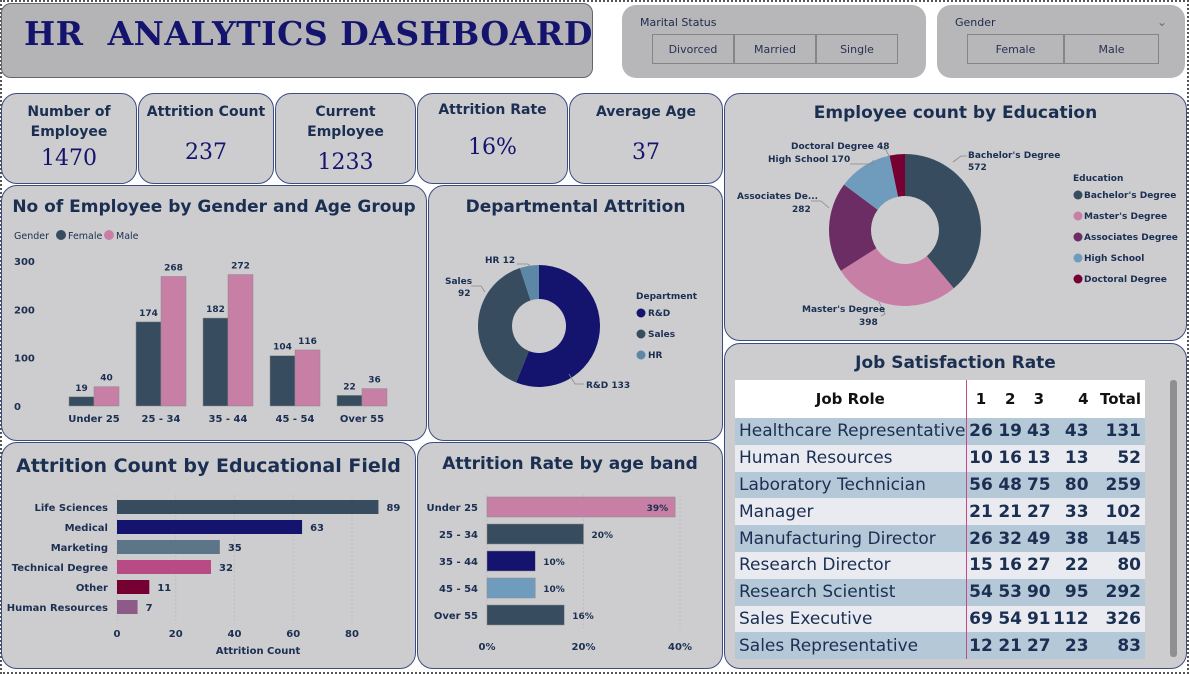 Image resolution: width=1189 pixels, height=674 pixels. I want to click on data-label-rd: R&D 133, so click(608, 386).